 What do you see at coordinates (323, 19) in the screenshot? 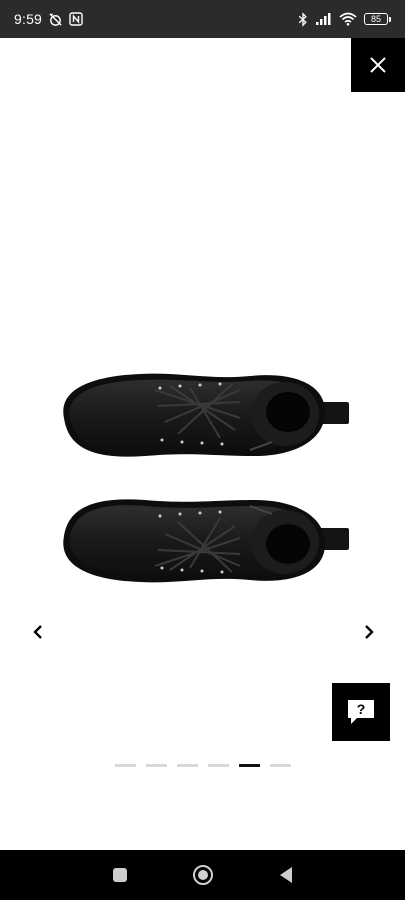
I see `signal-icon` at bounding box center [323, 19].